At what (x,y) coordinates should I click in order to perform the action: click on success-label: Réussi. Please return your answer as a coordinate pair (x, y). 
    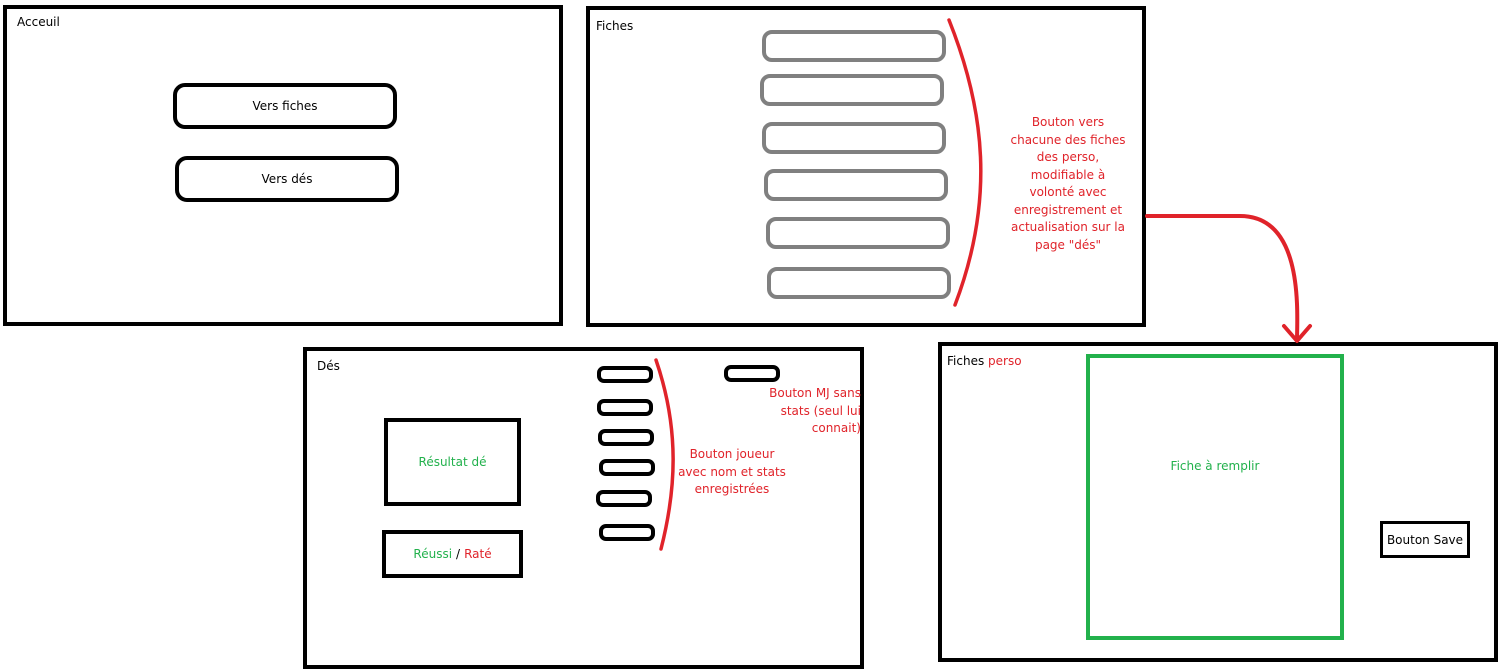
    Looking at the image, I should click on (433, 554).